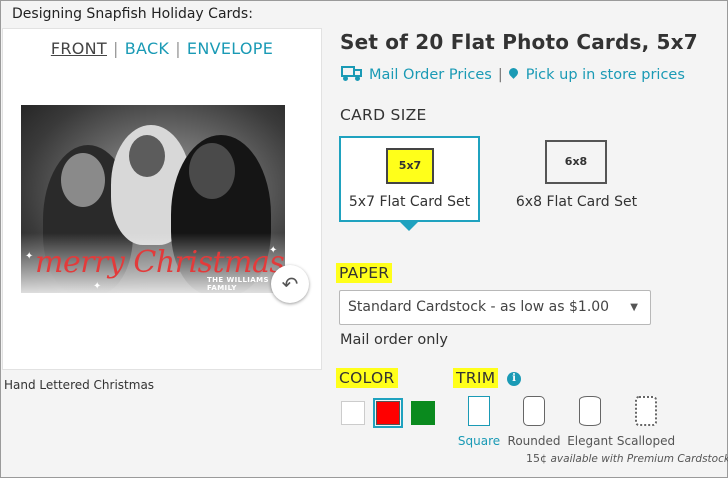 The image size is (728, 478). Describe the element at coordinates (410, 166) in the screenshot. I see `size-thumb-5x7: 5x7` at that location.